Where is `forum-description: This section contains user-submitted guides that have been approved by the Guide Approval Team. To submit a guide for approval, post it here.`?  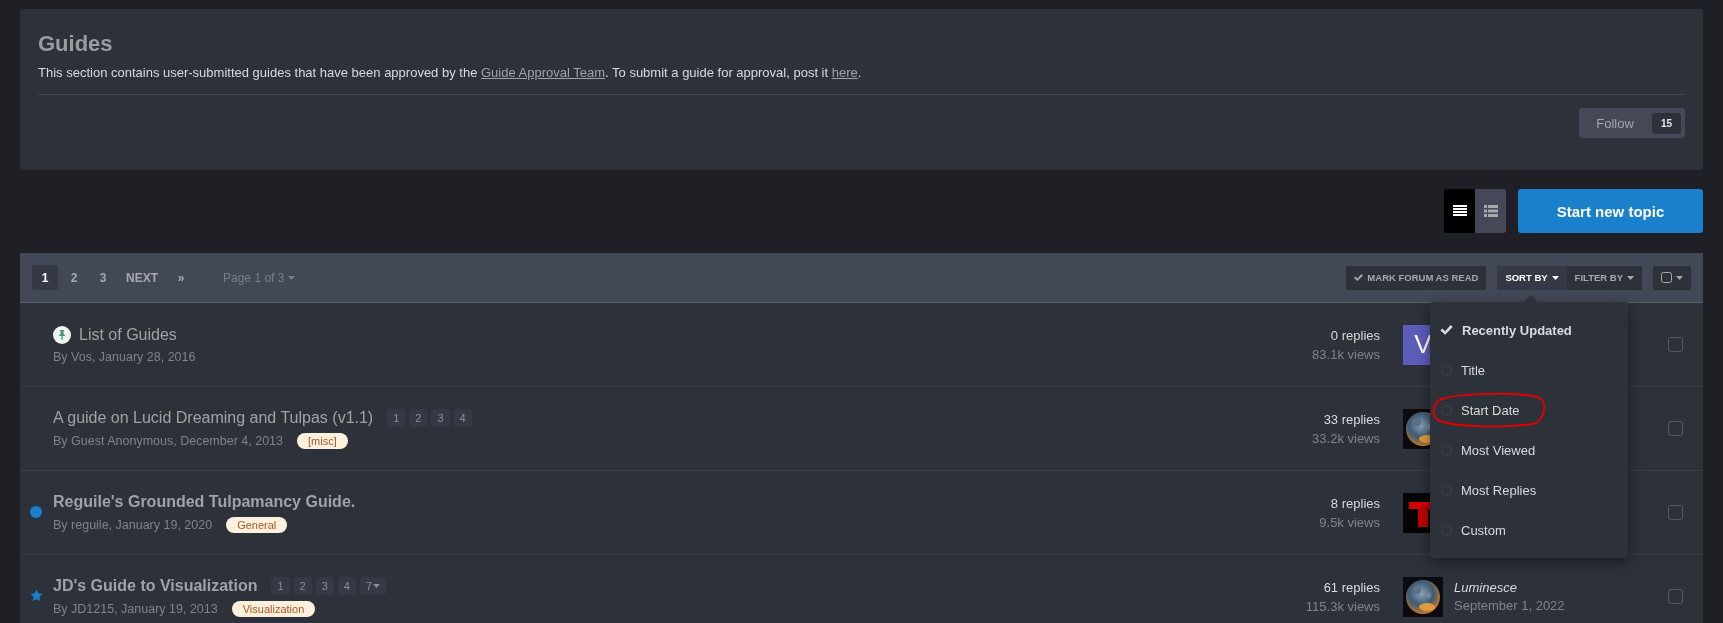
forum-description: This section contains user-submitted guides that have been approved by the Guide Approval Team. To submit a guide for approval, post it here. is located at coordinates (861, 80).